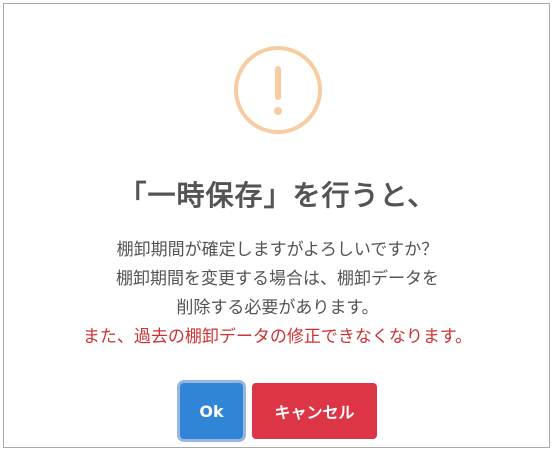 The height and width of the screenshot is (452, 555). What do you see at coordinates (277, 195) in the screenshot?
I see `dialog-title: 「一時保存」を行うと、` at bounding box center [277, 195].